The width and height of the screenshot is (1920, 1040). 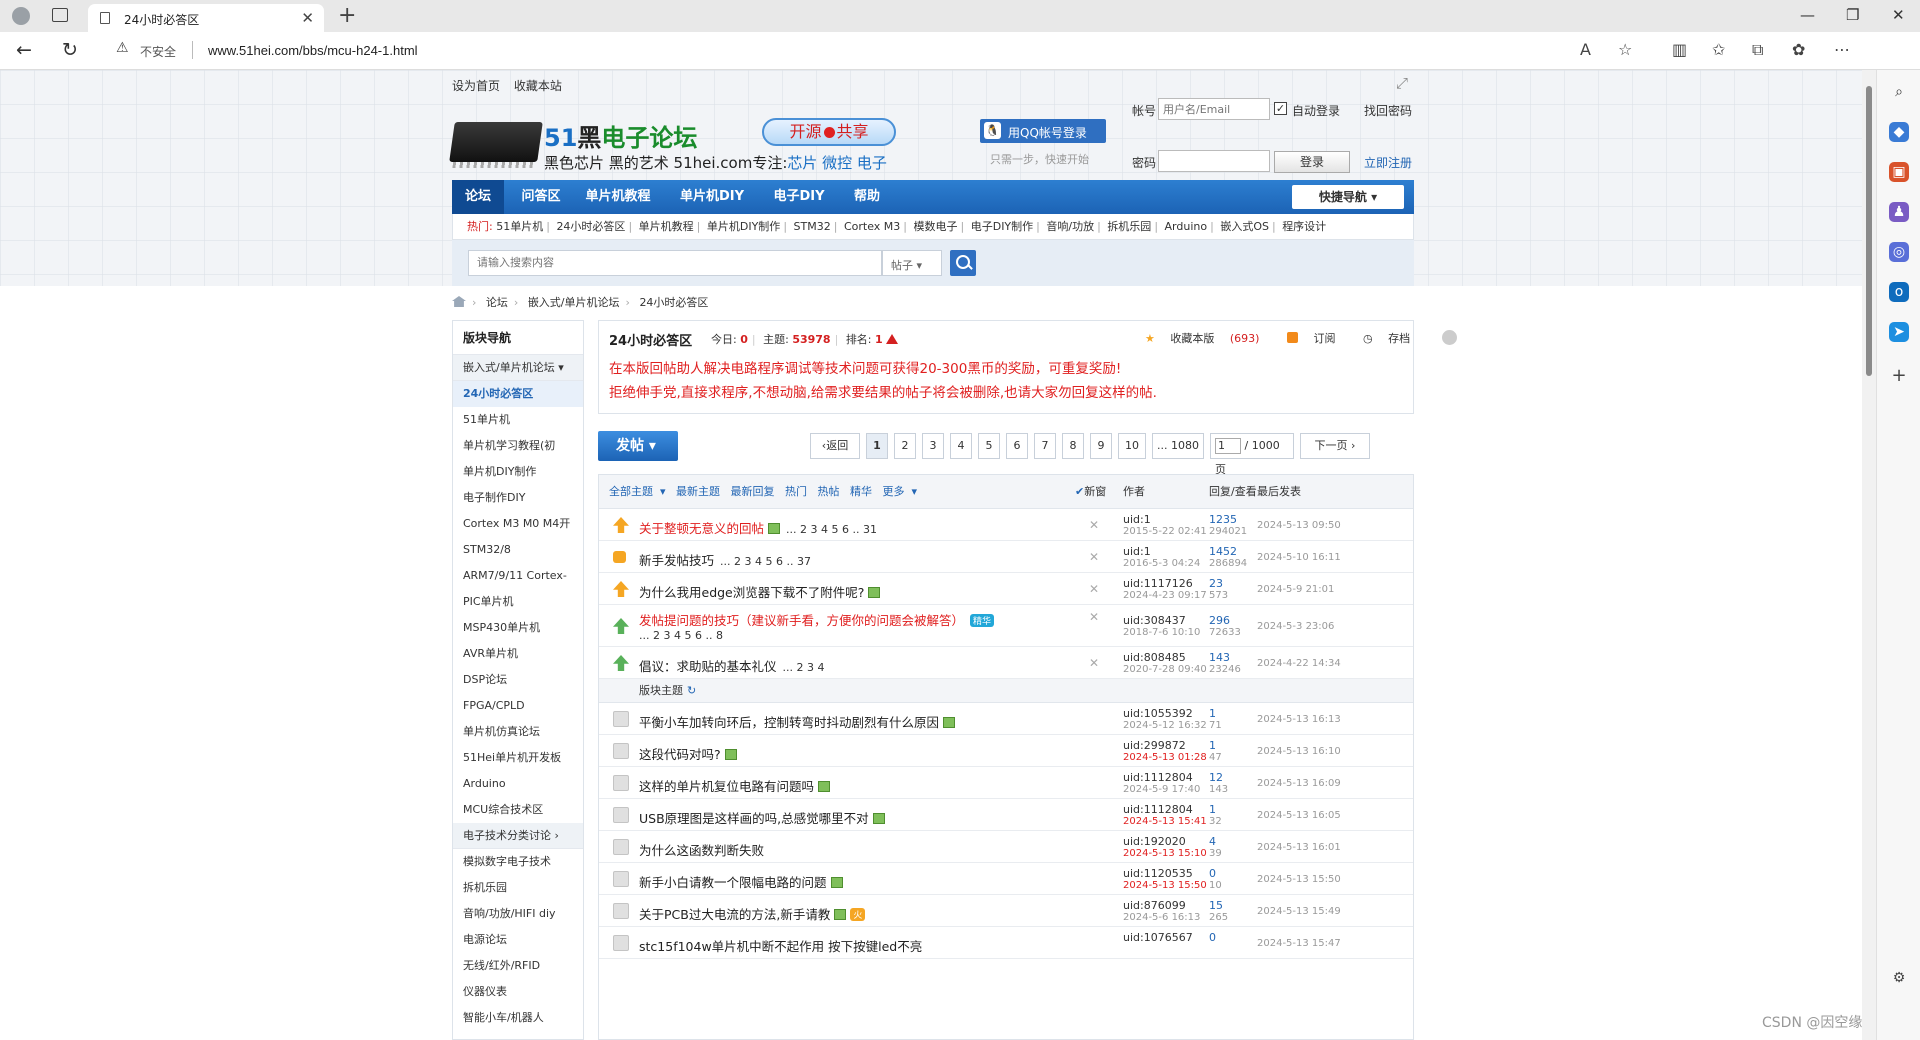 I want to click on filter-all: 全部主题 ▾, so click(x=637, y=491).